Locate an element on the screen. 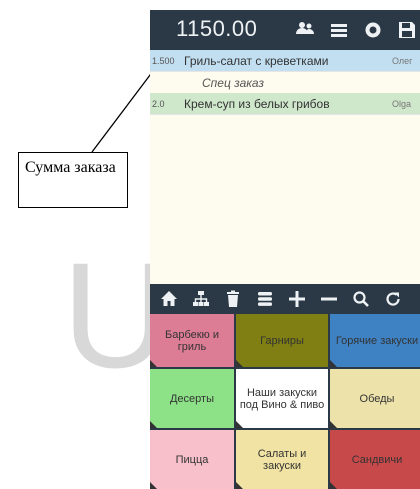 The image size is (420, 489). order-row: 1.500 Гриль-салат с креветками Олег is located at coordinates (285, 61).